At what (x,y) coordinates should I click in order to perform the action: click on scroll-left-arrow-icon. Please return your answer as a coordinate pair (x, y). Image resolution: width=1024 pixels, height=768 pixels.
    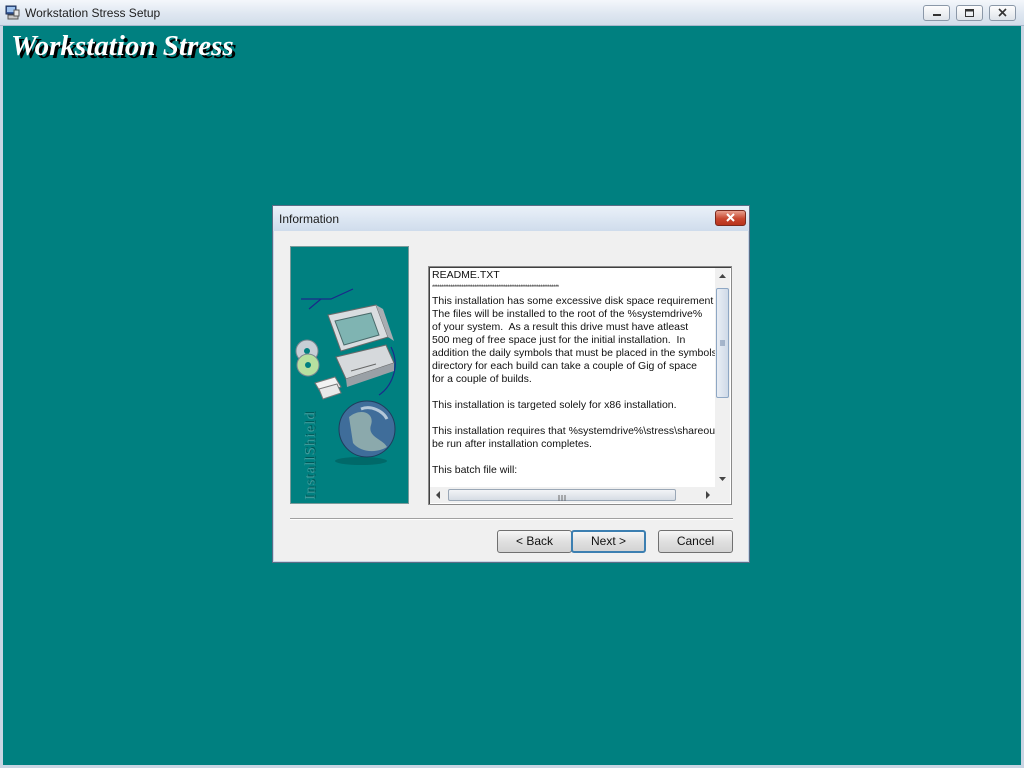
    Looking at the image, I should click on (438, 495).